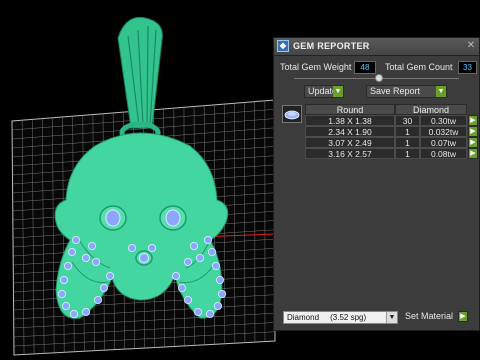 The image size is (480, 360). Describe the element at coordinates (463, 316) in the screenshot. I see `set-material-button: ▶` at that location.